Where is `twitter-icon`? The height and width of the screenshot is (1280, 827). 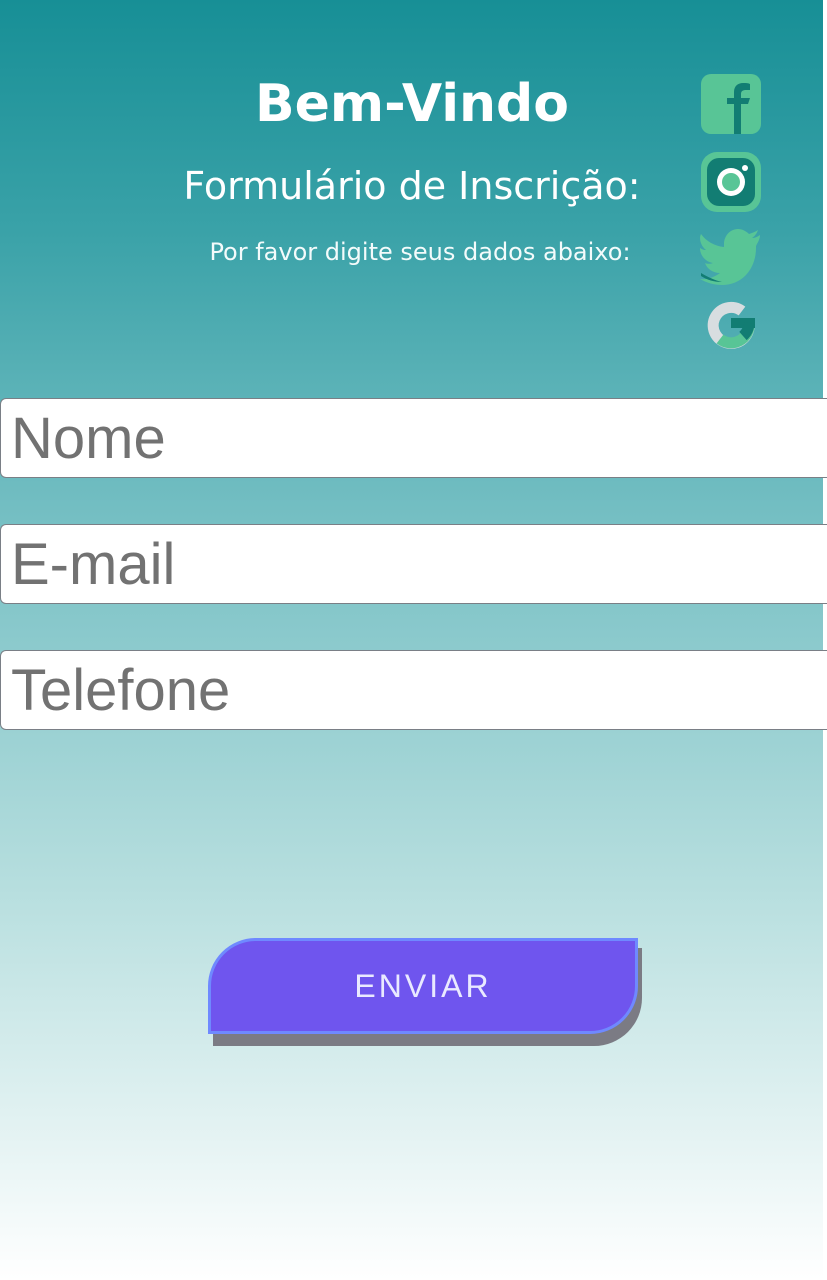 twitter-icon is located at coordinates (730, 257).